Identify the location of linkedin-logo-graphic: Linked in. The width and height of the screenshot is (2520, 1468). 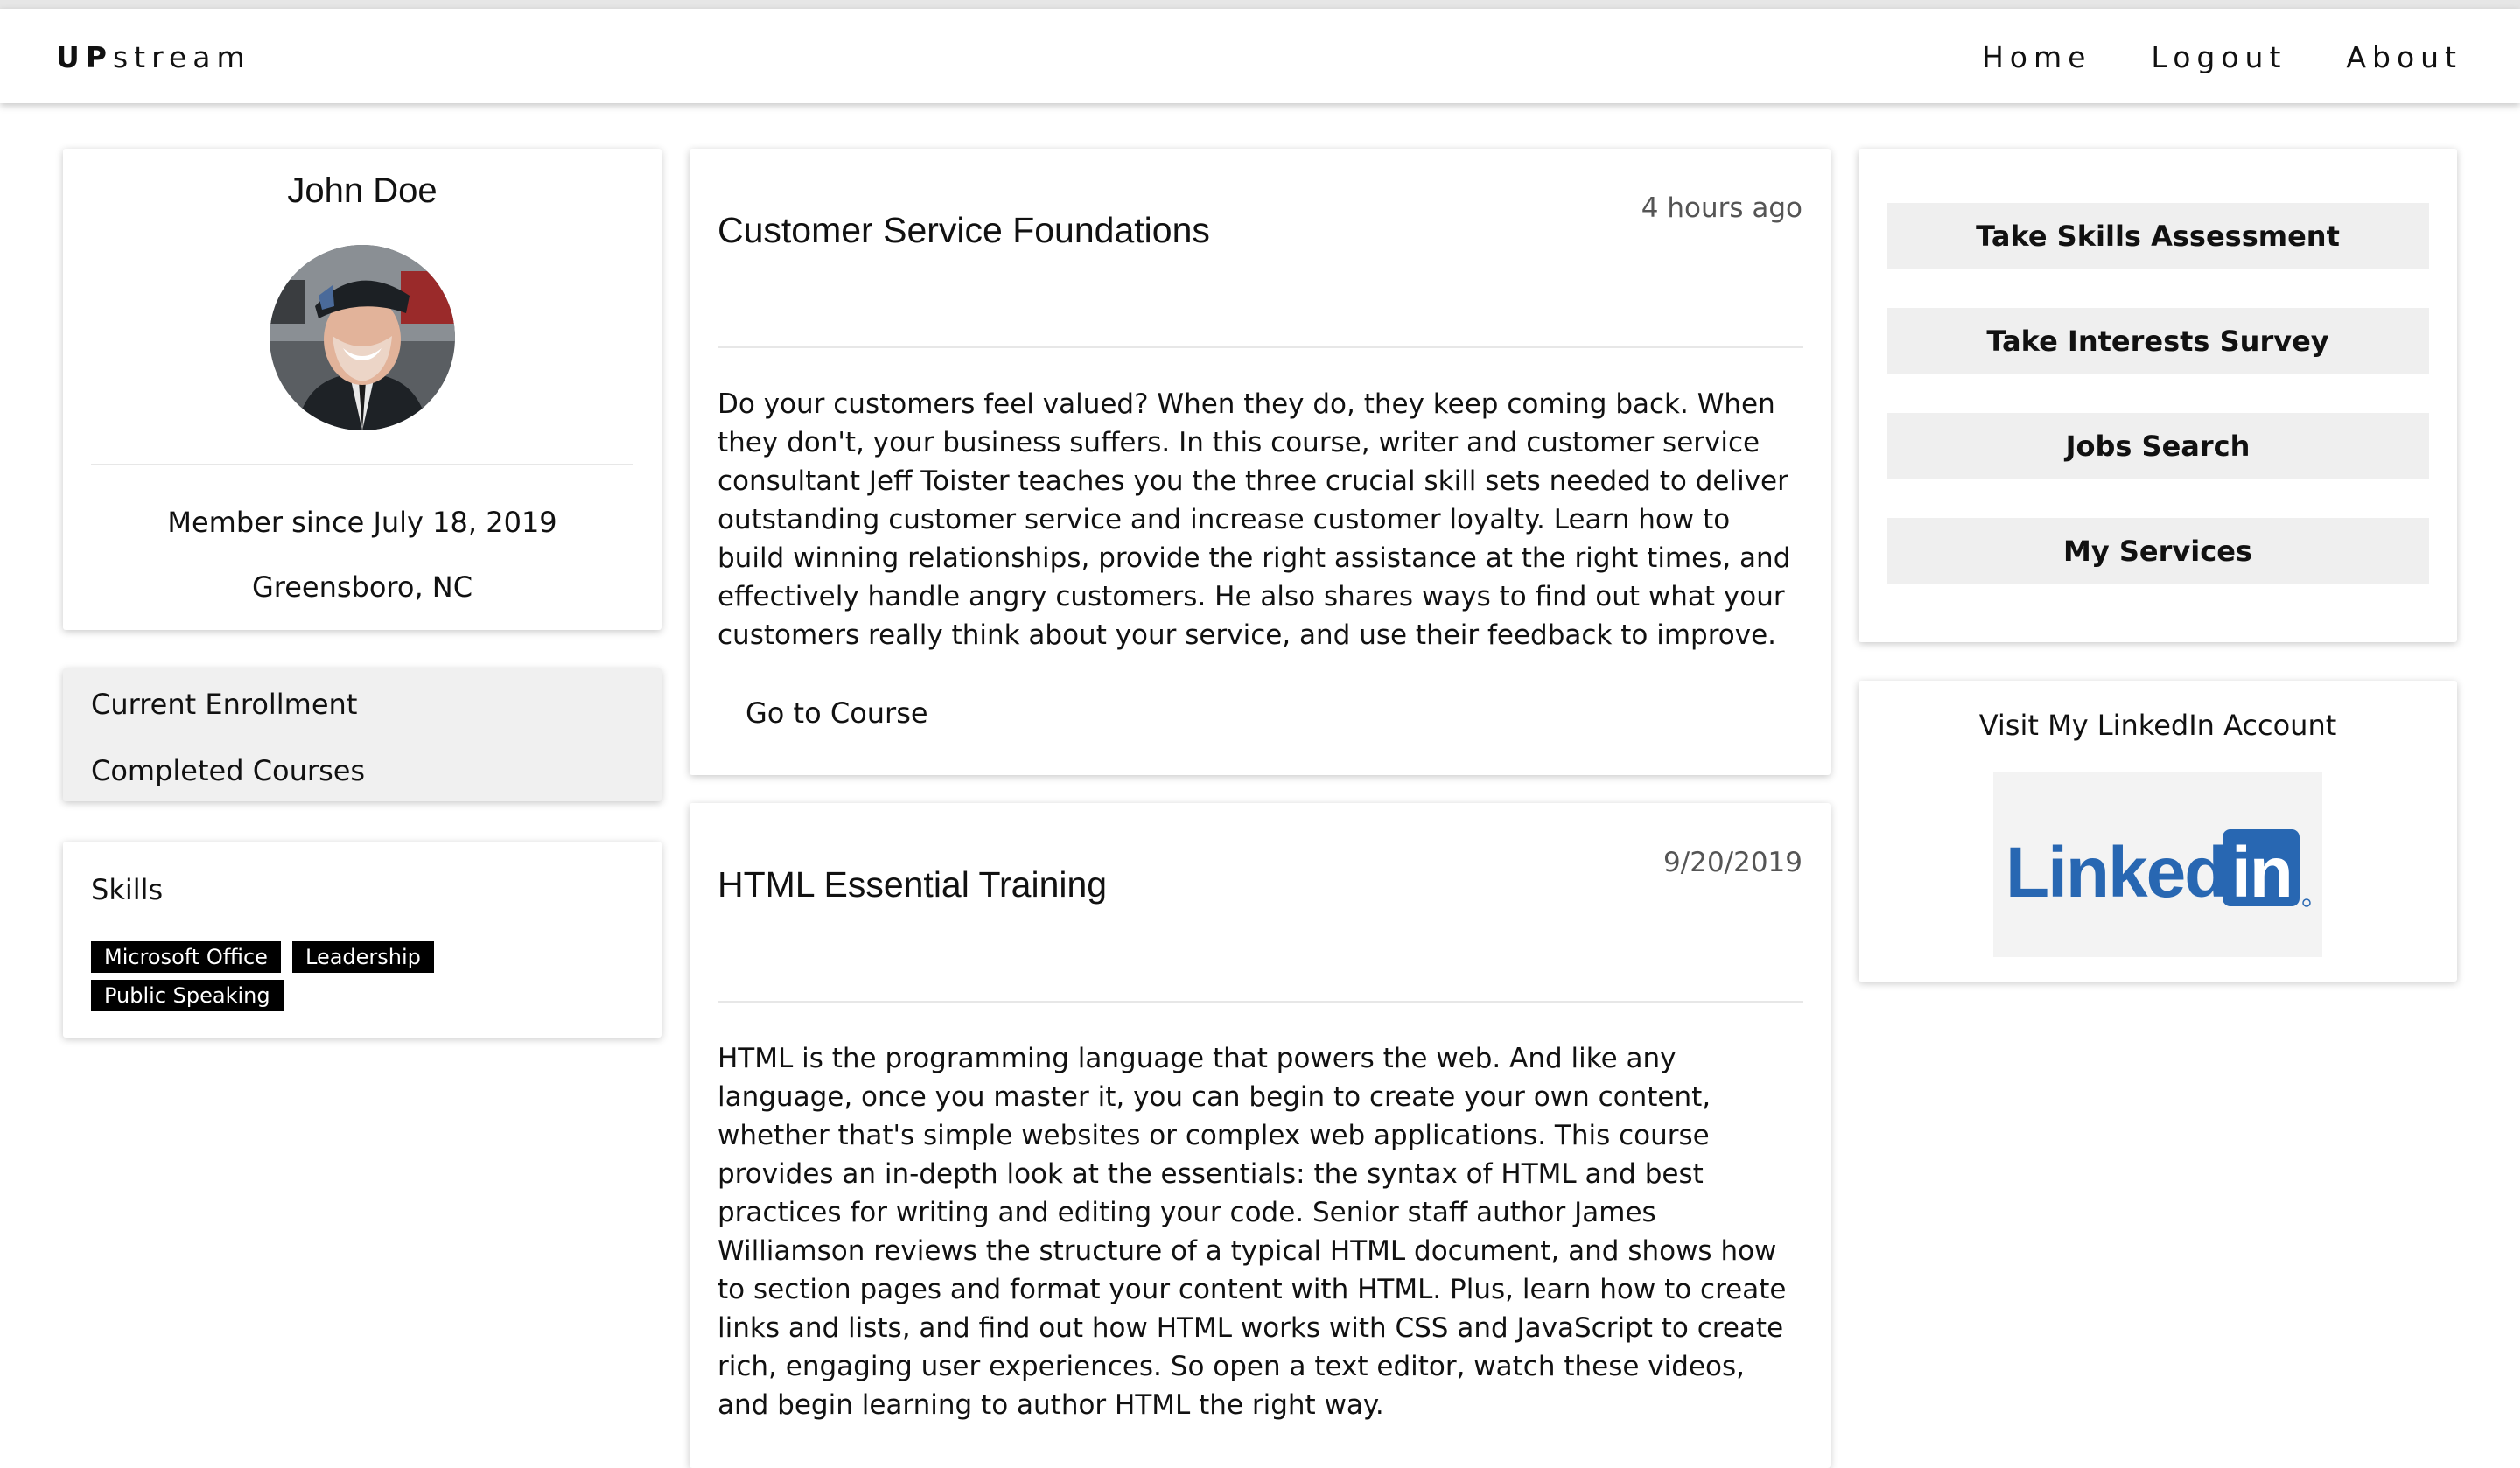
(2158, 870).